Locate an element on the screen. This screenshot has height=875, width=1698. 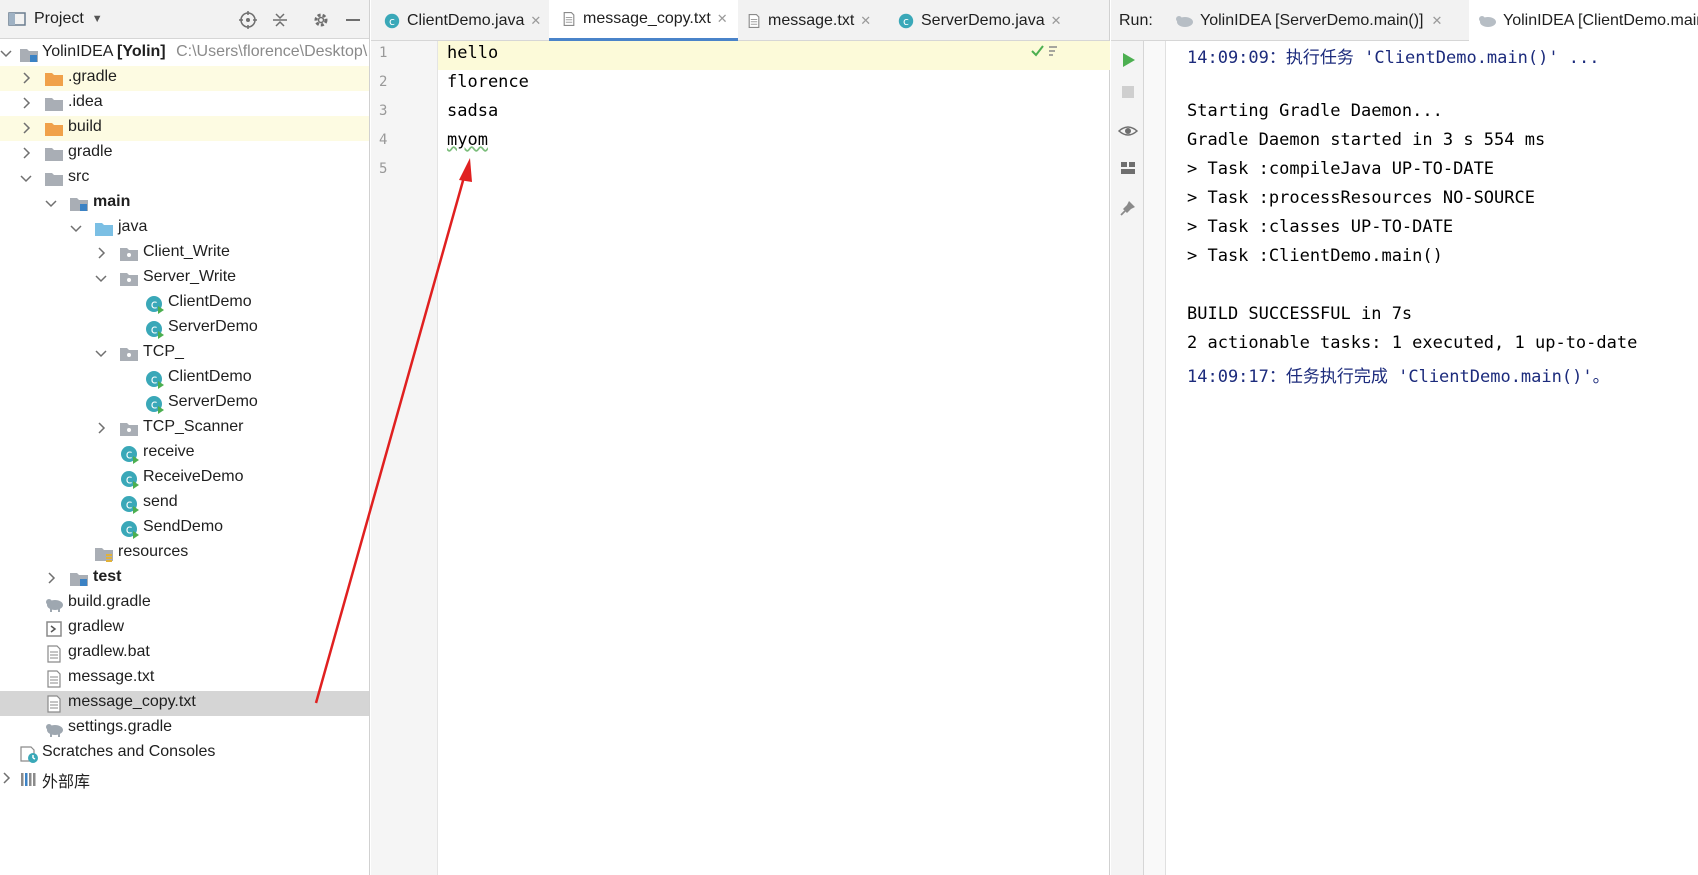
tree-item-tcp: TCP_ is located at coordinates (184, 353).